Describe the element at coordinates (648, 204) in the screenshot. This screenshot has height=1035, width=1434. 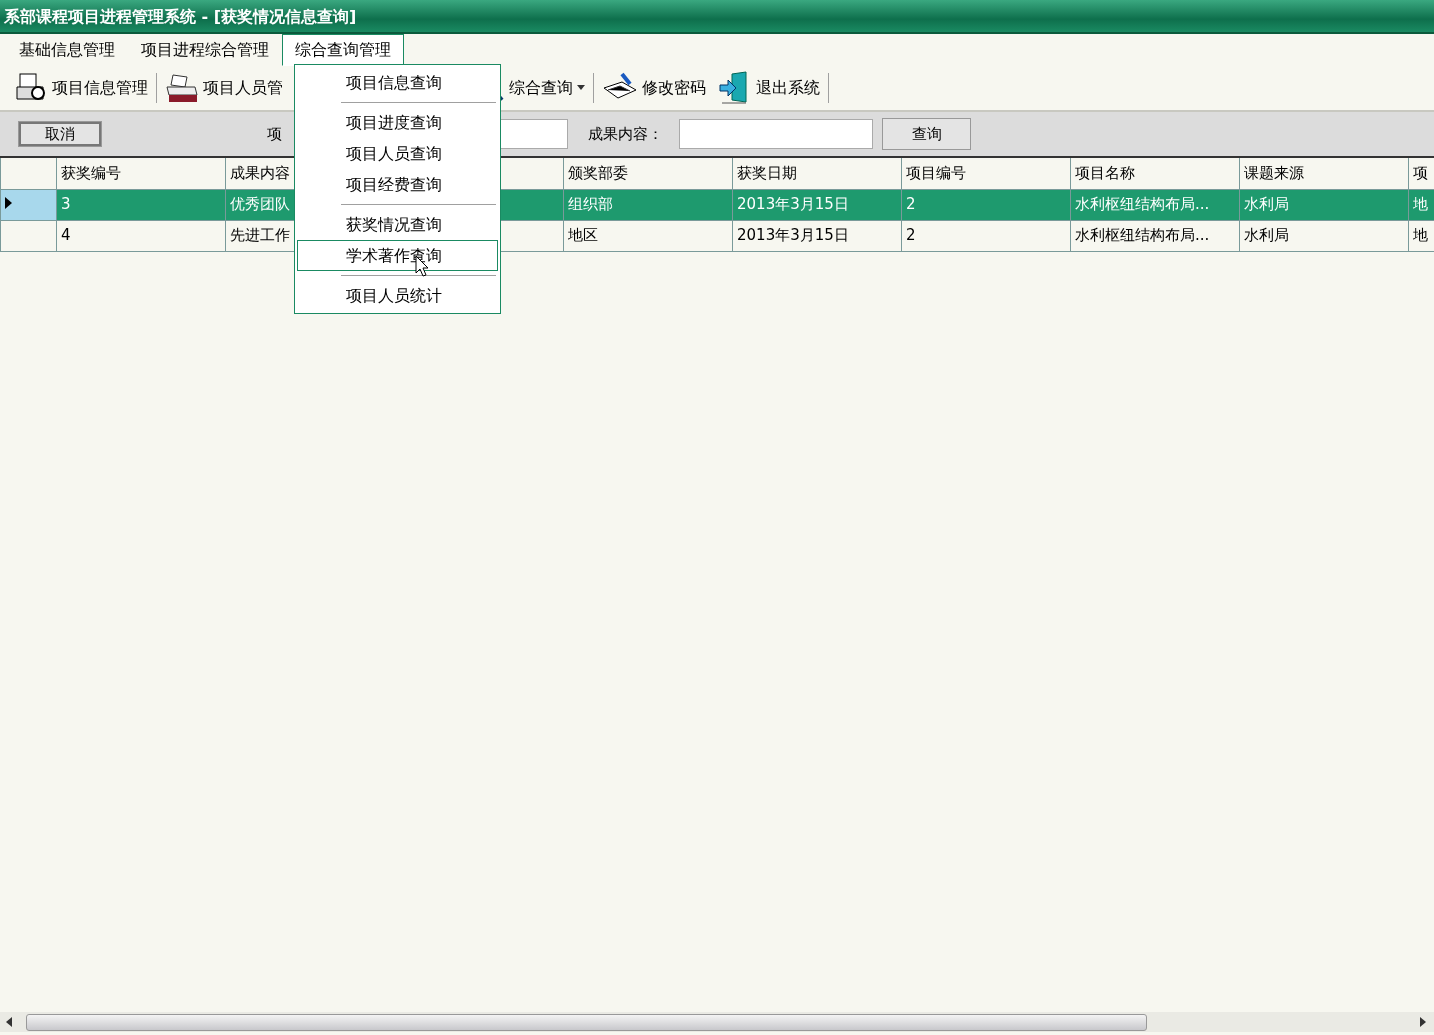
I see `table-cell: 组织部` at that location.